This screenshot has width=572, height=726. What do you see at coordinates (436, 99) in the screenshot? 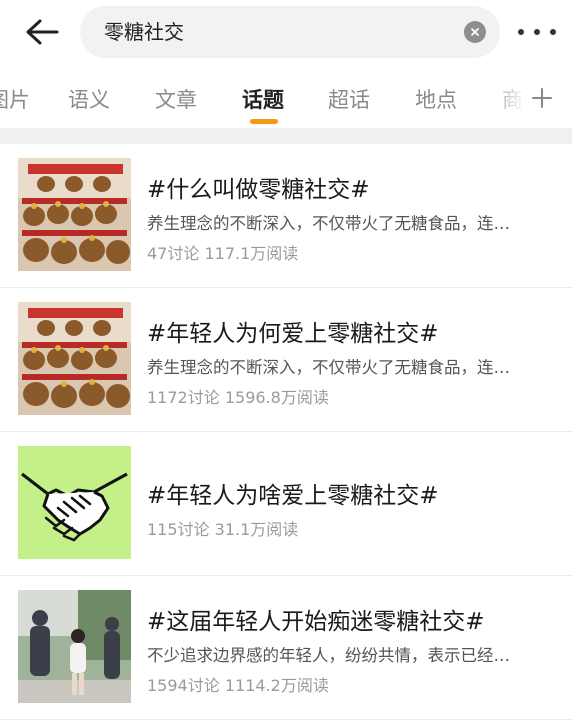
I see `tab-places: 地点` at bounding box center [436, 99].